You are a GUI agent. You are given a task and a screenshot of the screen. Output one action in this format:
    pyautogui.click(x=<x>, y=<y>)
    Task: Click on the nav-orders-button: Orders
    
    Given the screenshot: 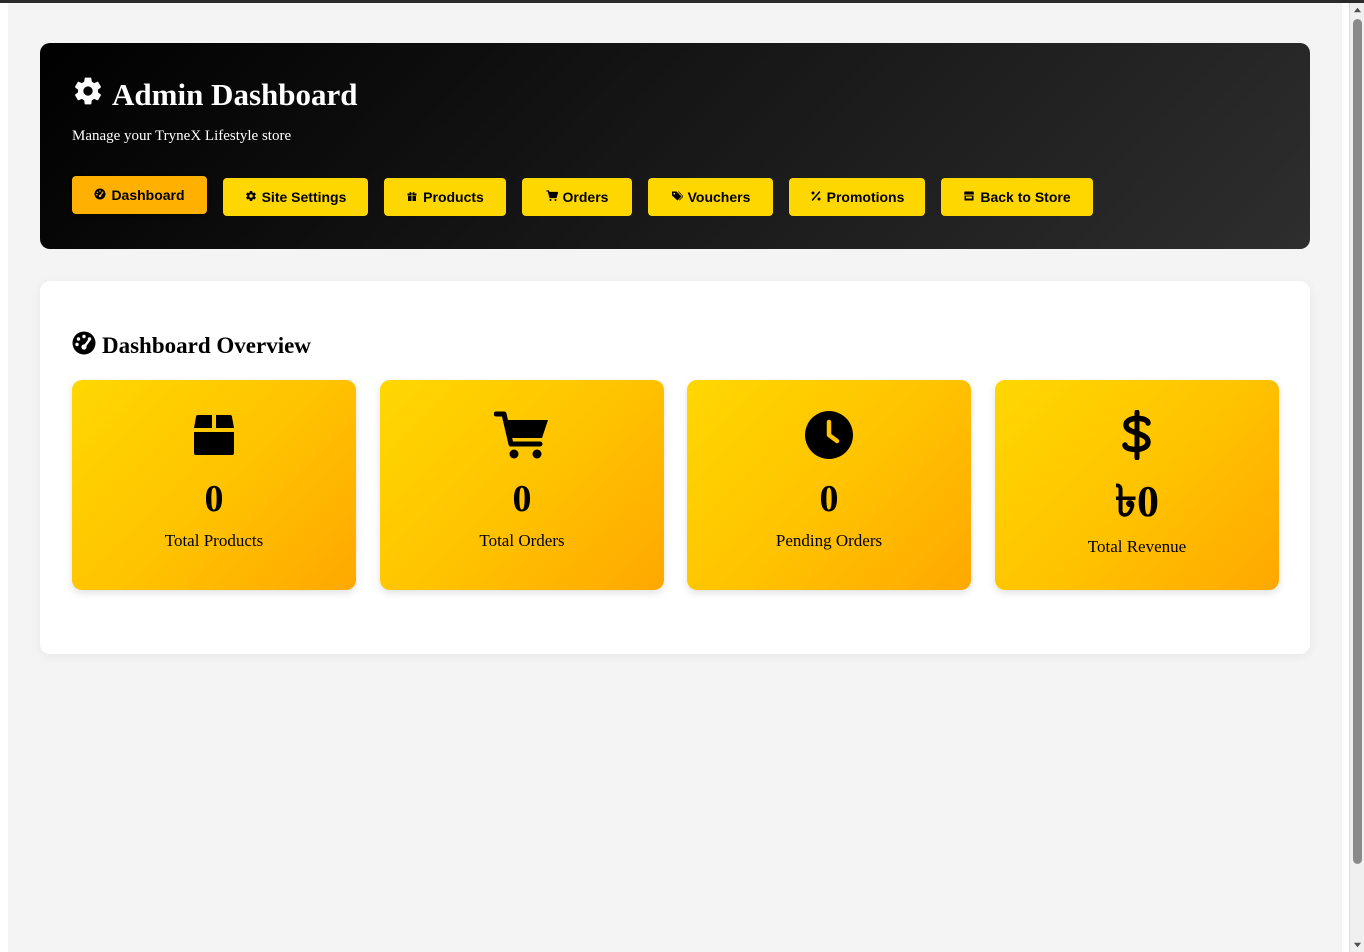 What is the action you would take?
    pyautogui.click(x=577, y=197)
    